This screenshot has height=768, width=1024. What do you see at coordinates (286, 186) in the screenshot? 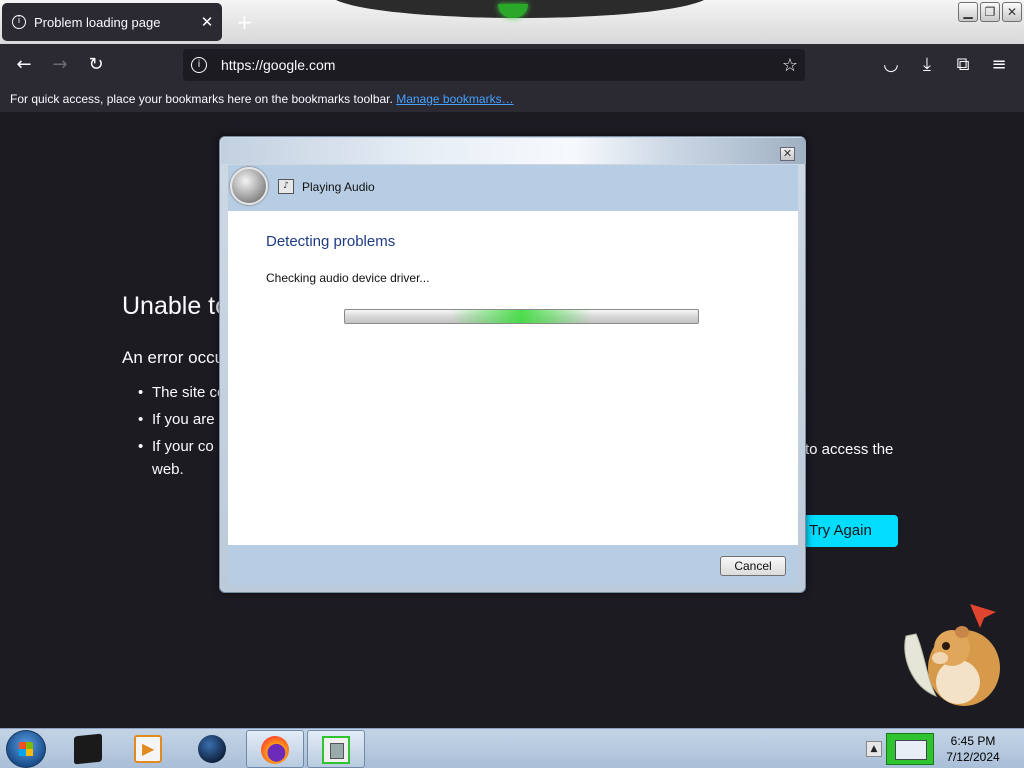
I see `speaker-icon: ♪` at bounding box center [286, 186].